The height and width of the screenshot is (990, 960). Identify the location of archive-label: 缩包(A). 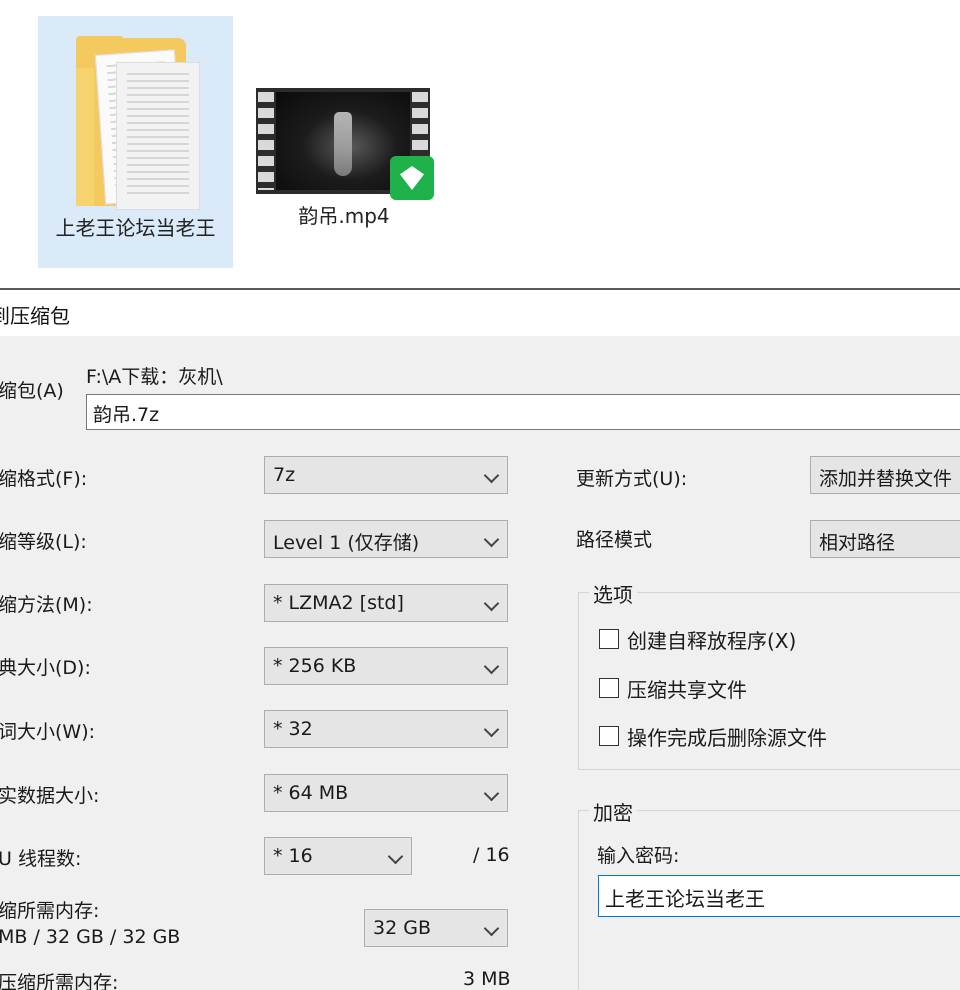
(32, 391).